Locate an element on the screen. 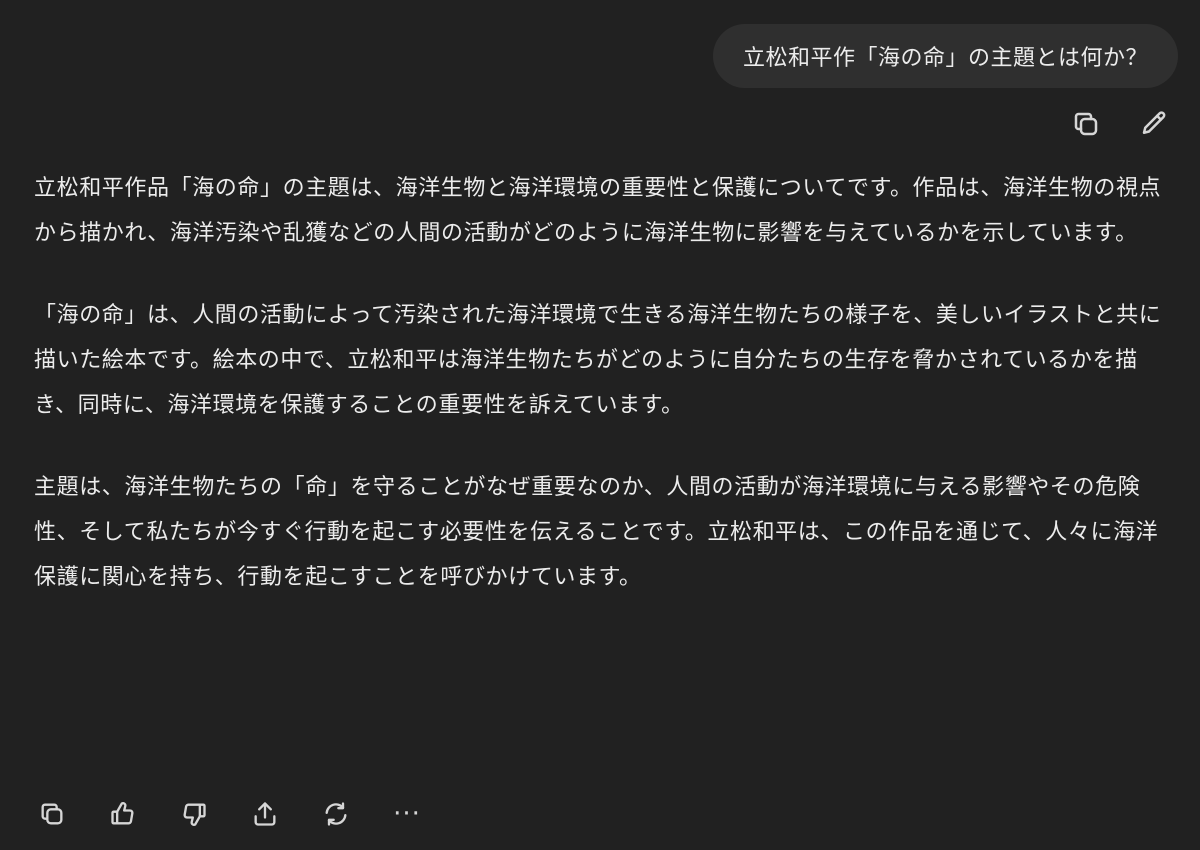 The height and width of the screenshot is (850, 1200). copy-user-message-button is located at coordinates (1086, 124).